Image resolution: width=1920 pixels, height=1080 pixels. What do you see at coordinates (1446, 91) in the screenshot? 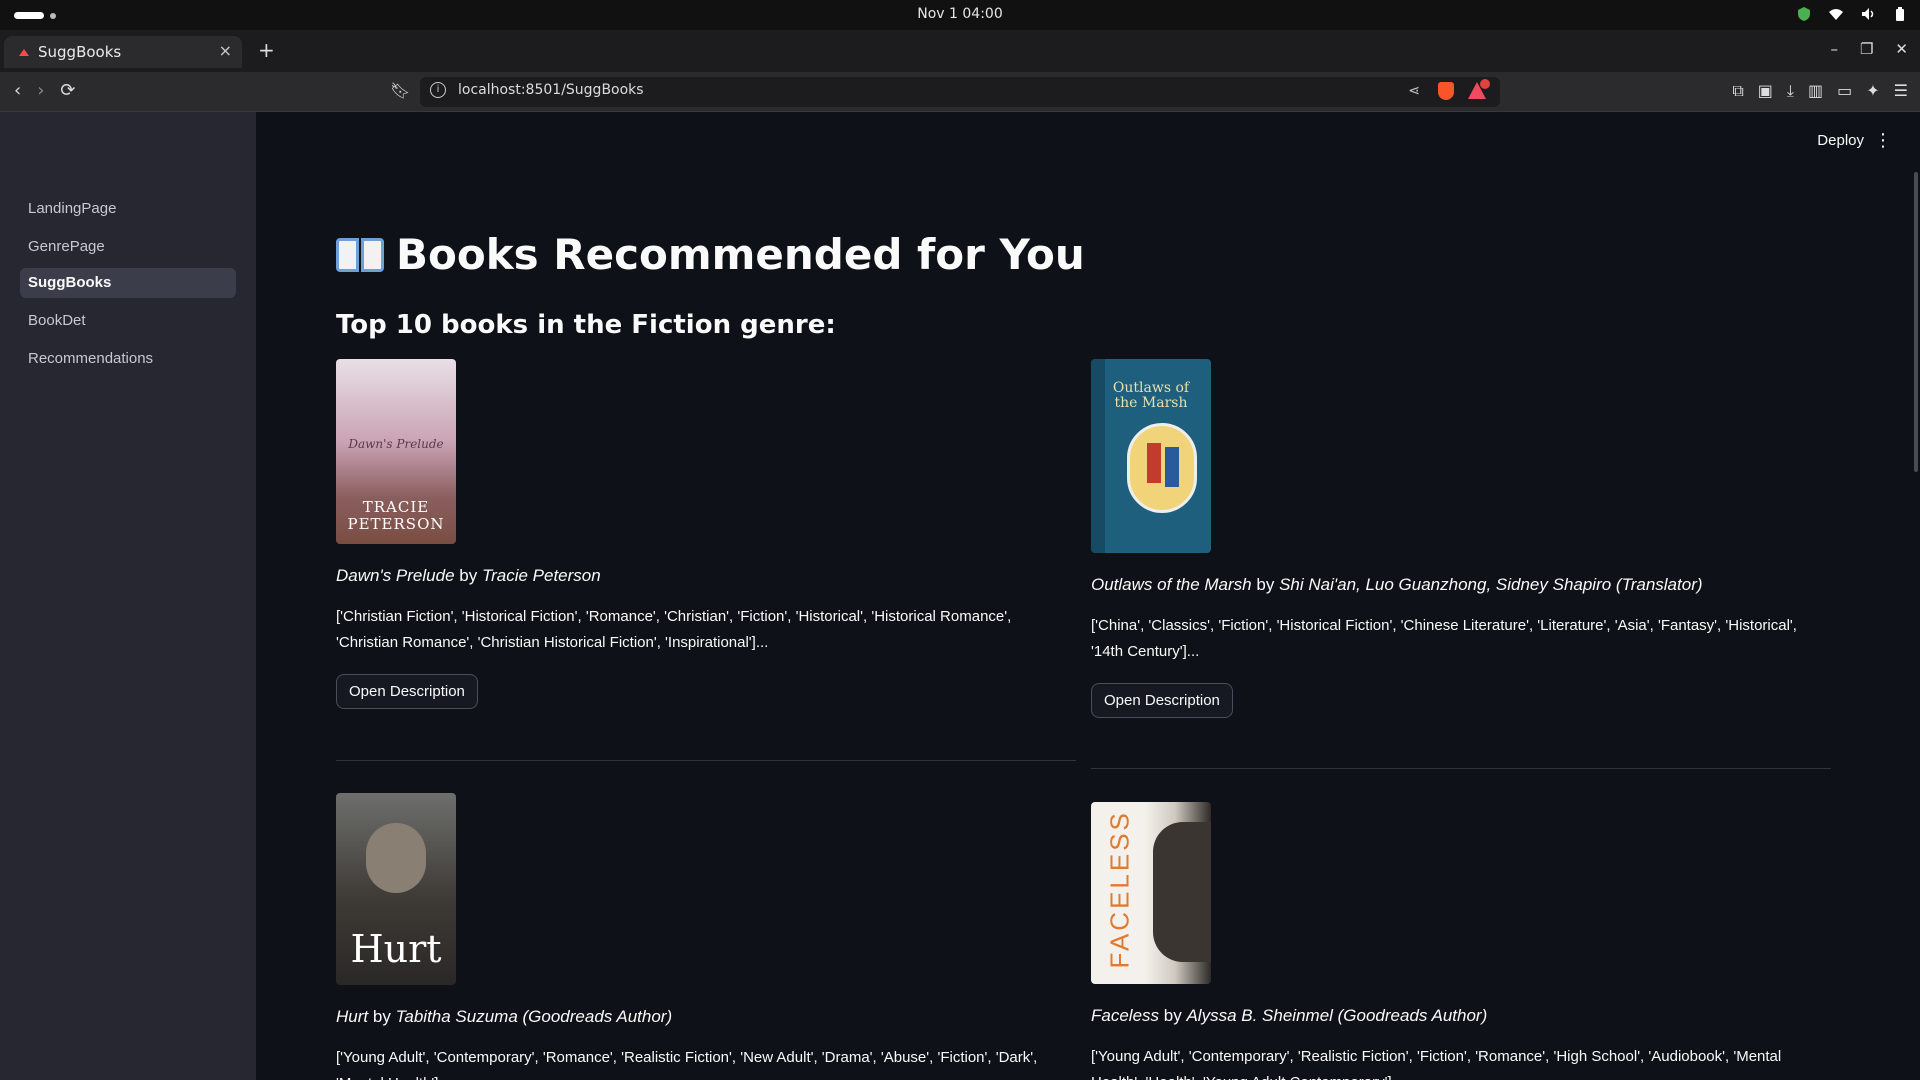
I see `brave-shields-icon` at bounding box center [1446, 91].